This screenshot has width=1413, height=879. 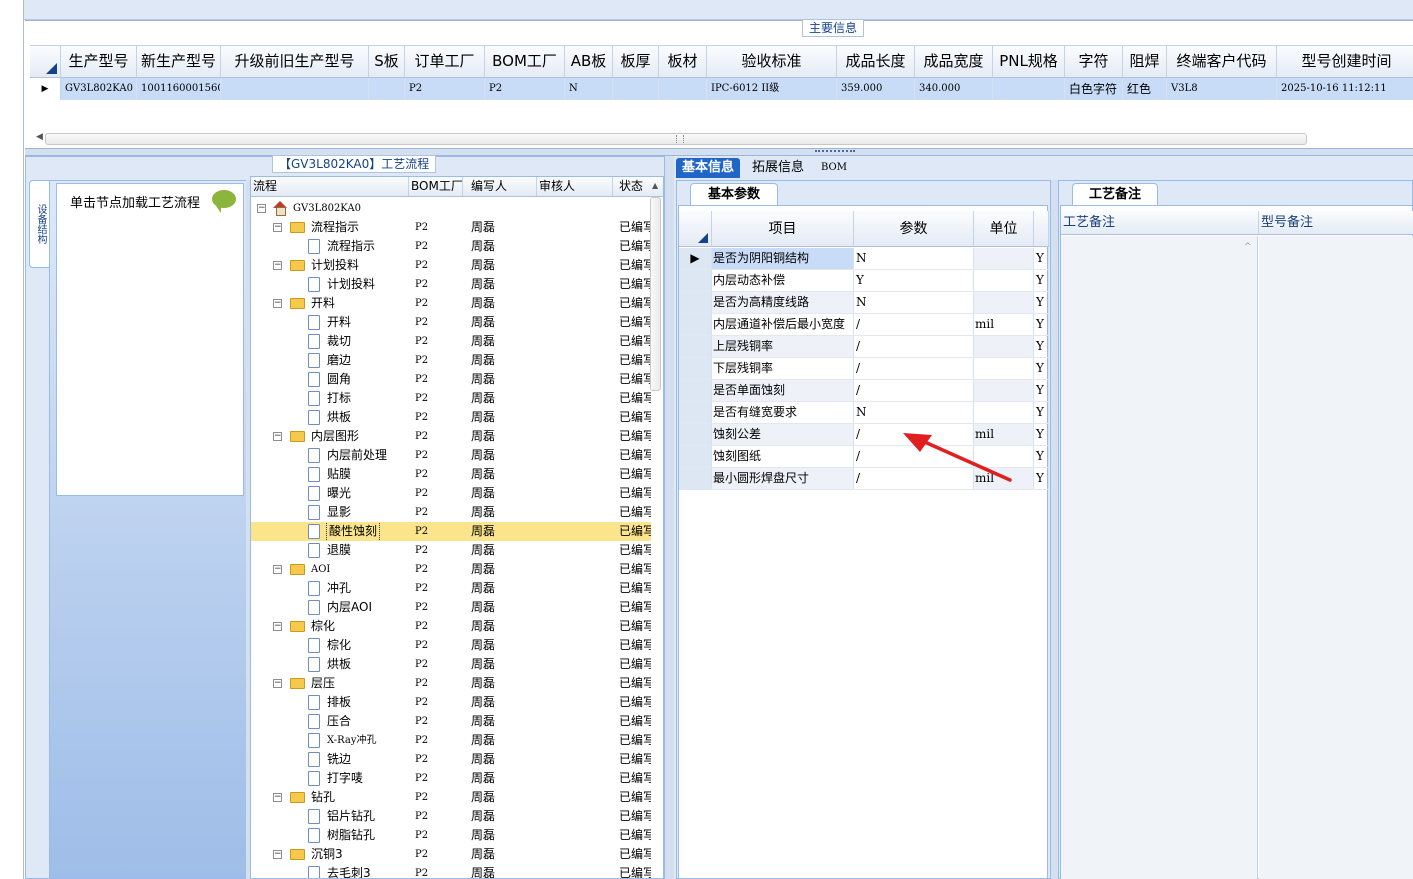 What do you see at coordinates (1145, 89) in the screenshot?
I see `main-info-cell: 红色` at bounding box center [1145, 89].